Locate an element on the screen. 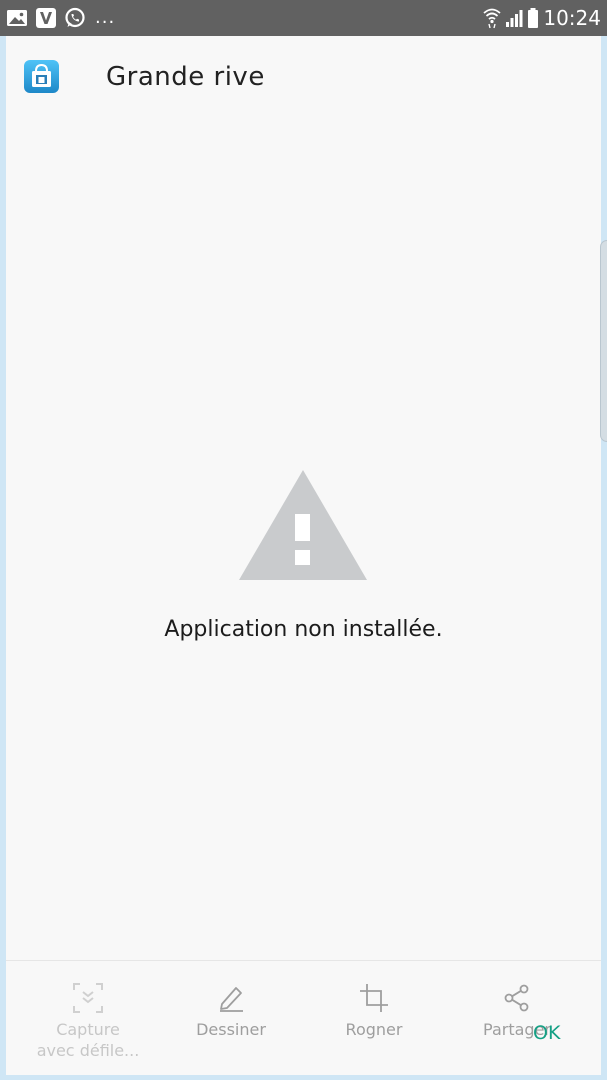 This screenshot has height=1080, width=607. edge-panel-handle is located at coordinates (603, 341).